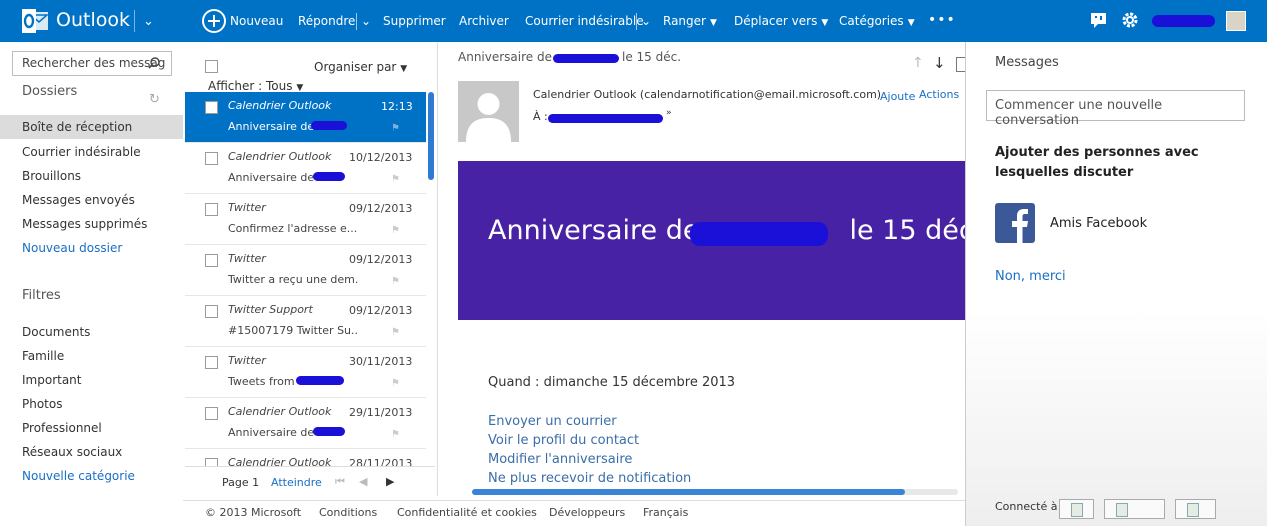  I want to click on gear-icon, so click(1130, 20).